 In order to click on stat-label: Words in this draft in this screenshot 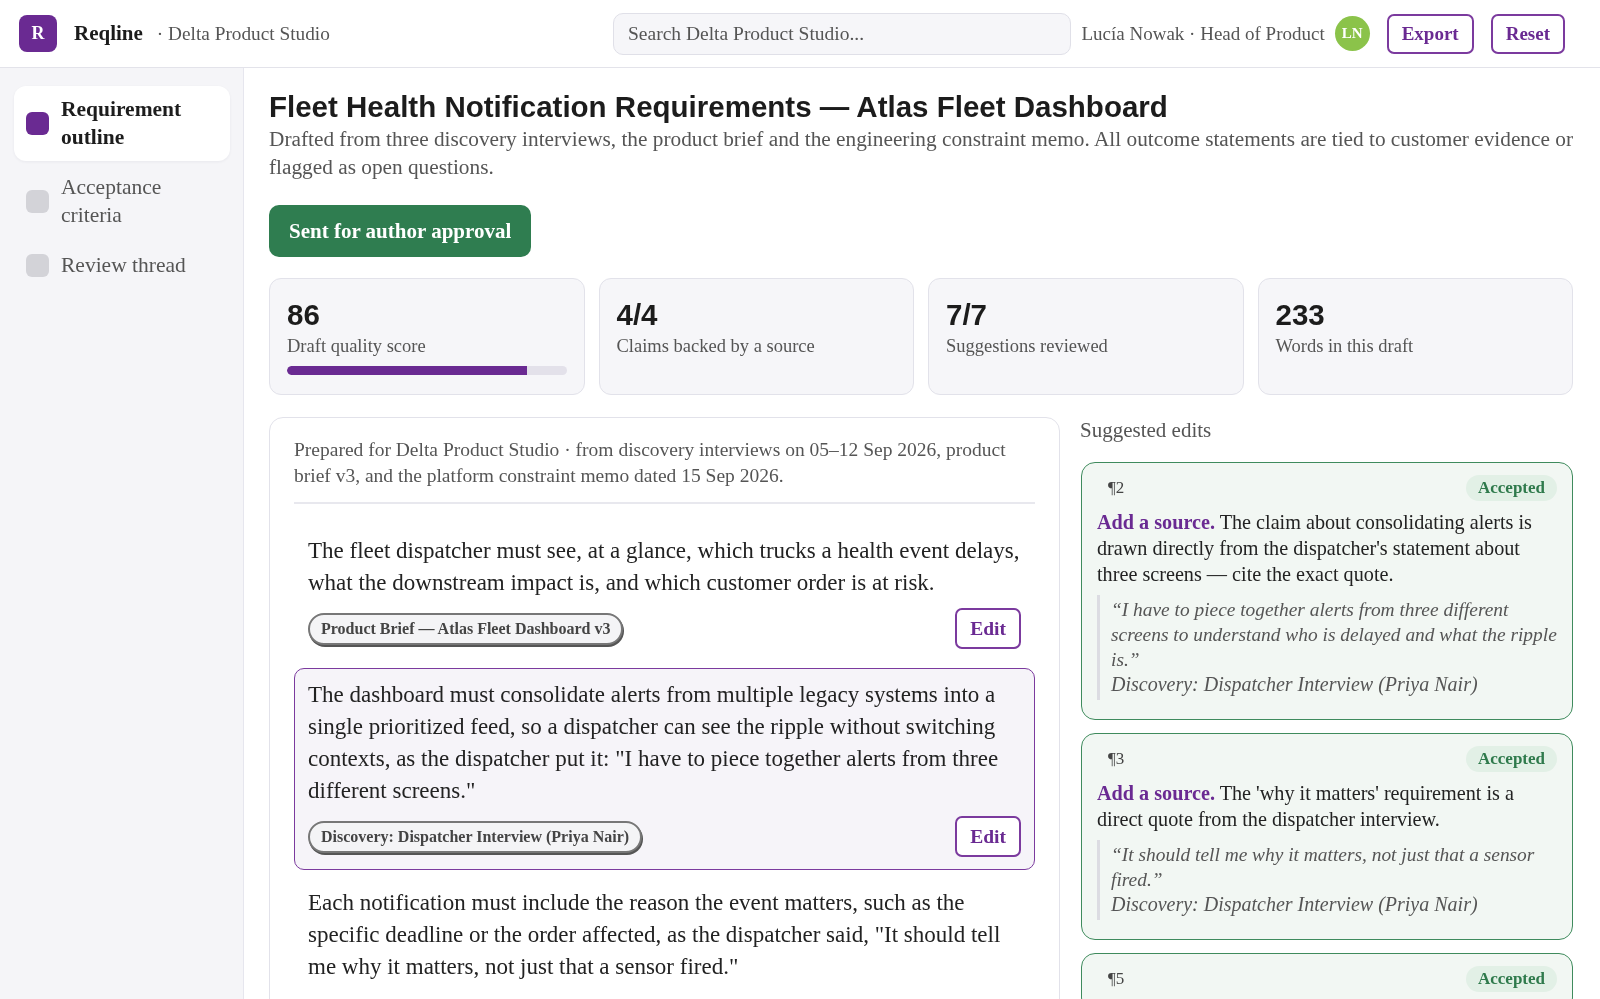, I will do `click(1345, 346)`.